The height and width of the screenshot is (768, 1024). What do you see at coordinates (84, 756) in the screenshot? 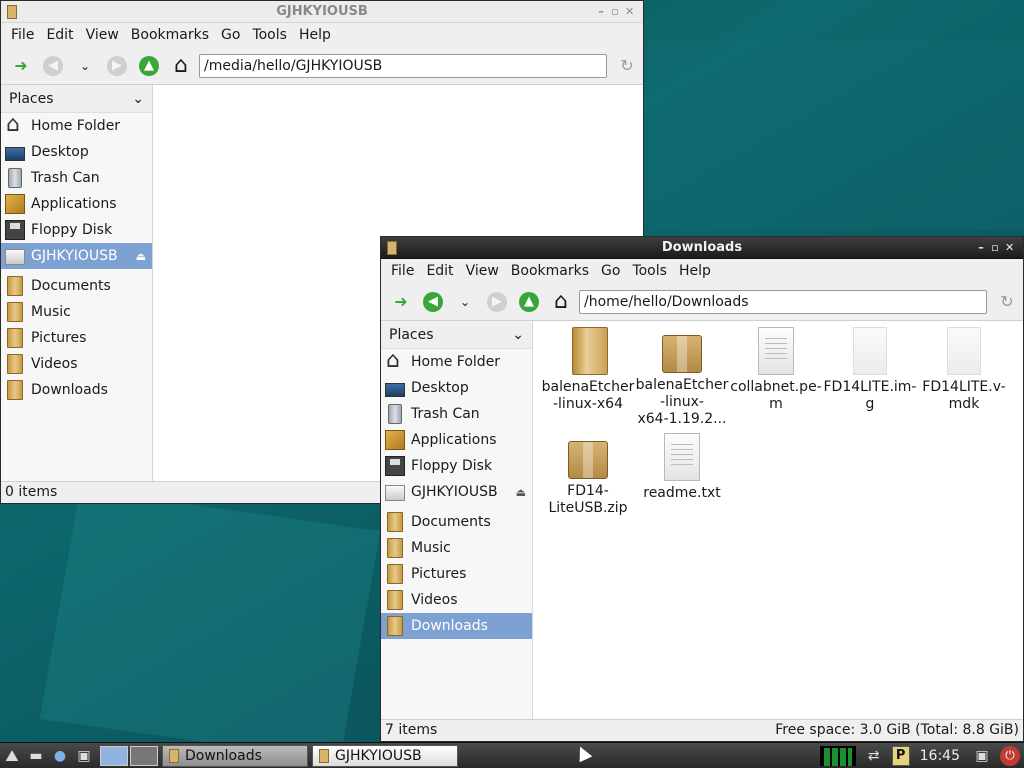
I see `show-desktop-icon: ▣` at bounding box center [84, 756].